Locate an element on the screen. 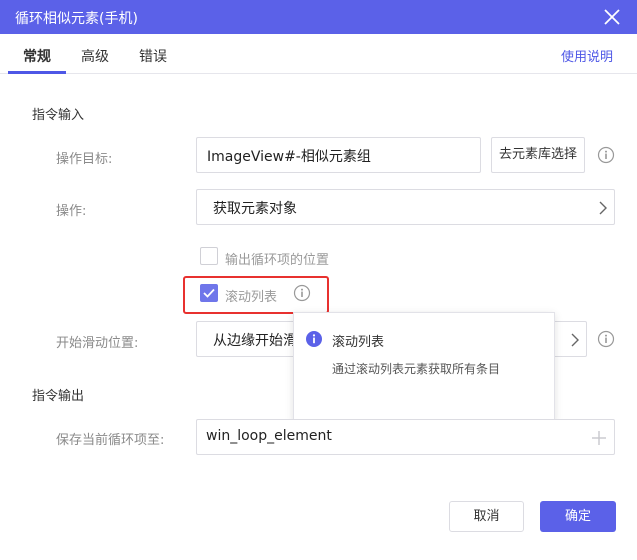 This screenshot has width=637, height=560. cancel-button: 取消 is located at coordinates (486, 516).